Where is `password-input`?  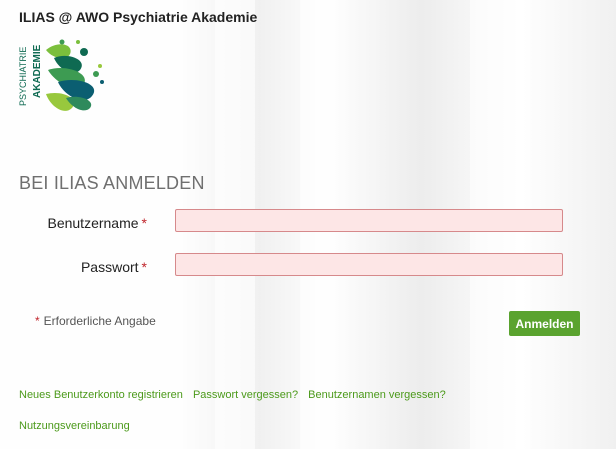 password-input is located at coordinates (369, 264).